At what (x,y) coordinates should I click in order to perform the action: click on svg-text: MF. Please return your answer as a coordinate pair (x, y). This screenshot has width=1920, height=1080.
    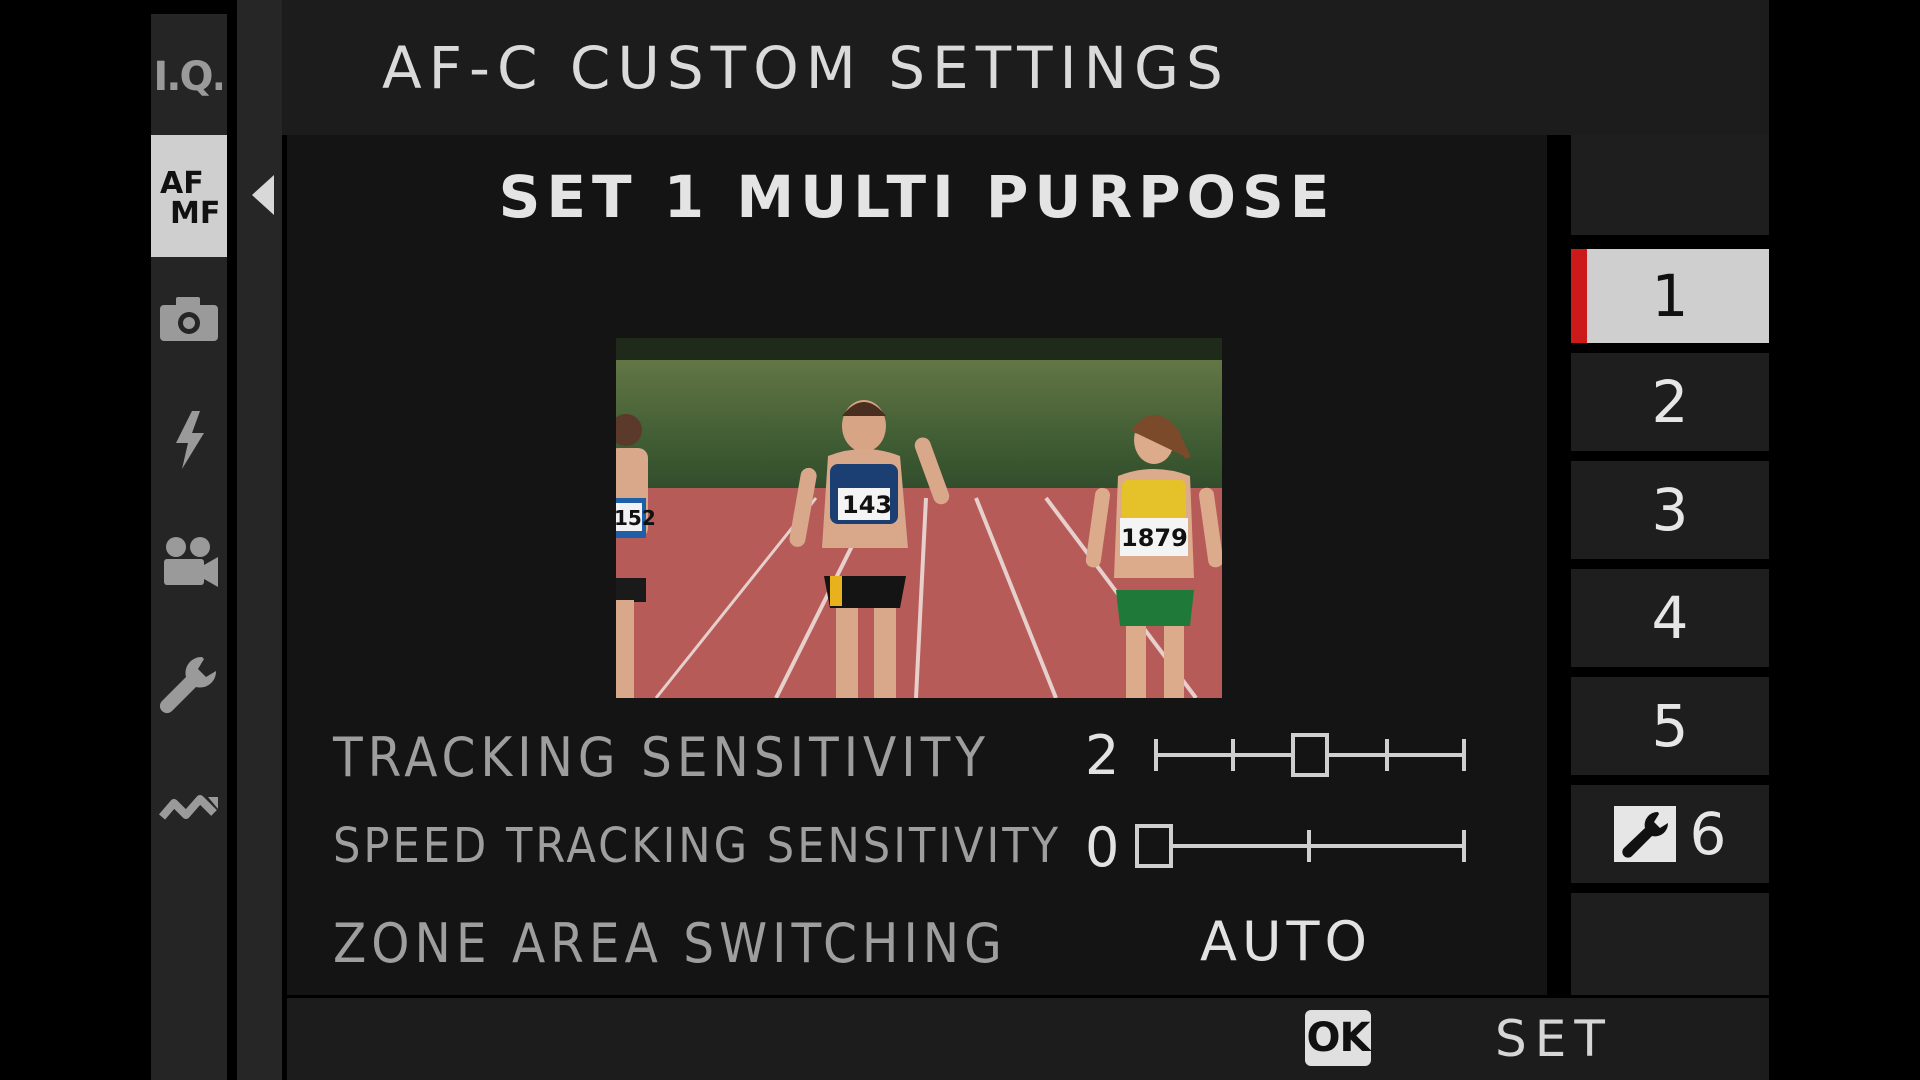
    Looking at the image, I should click on (195, 212).